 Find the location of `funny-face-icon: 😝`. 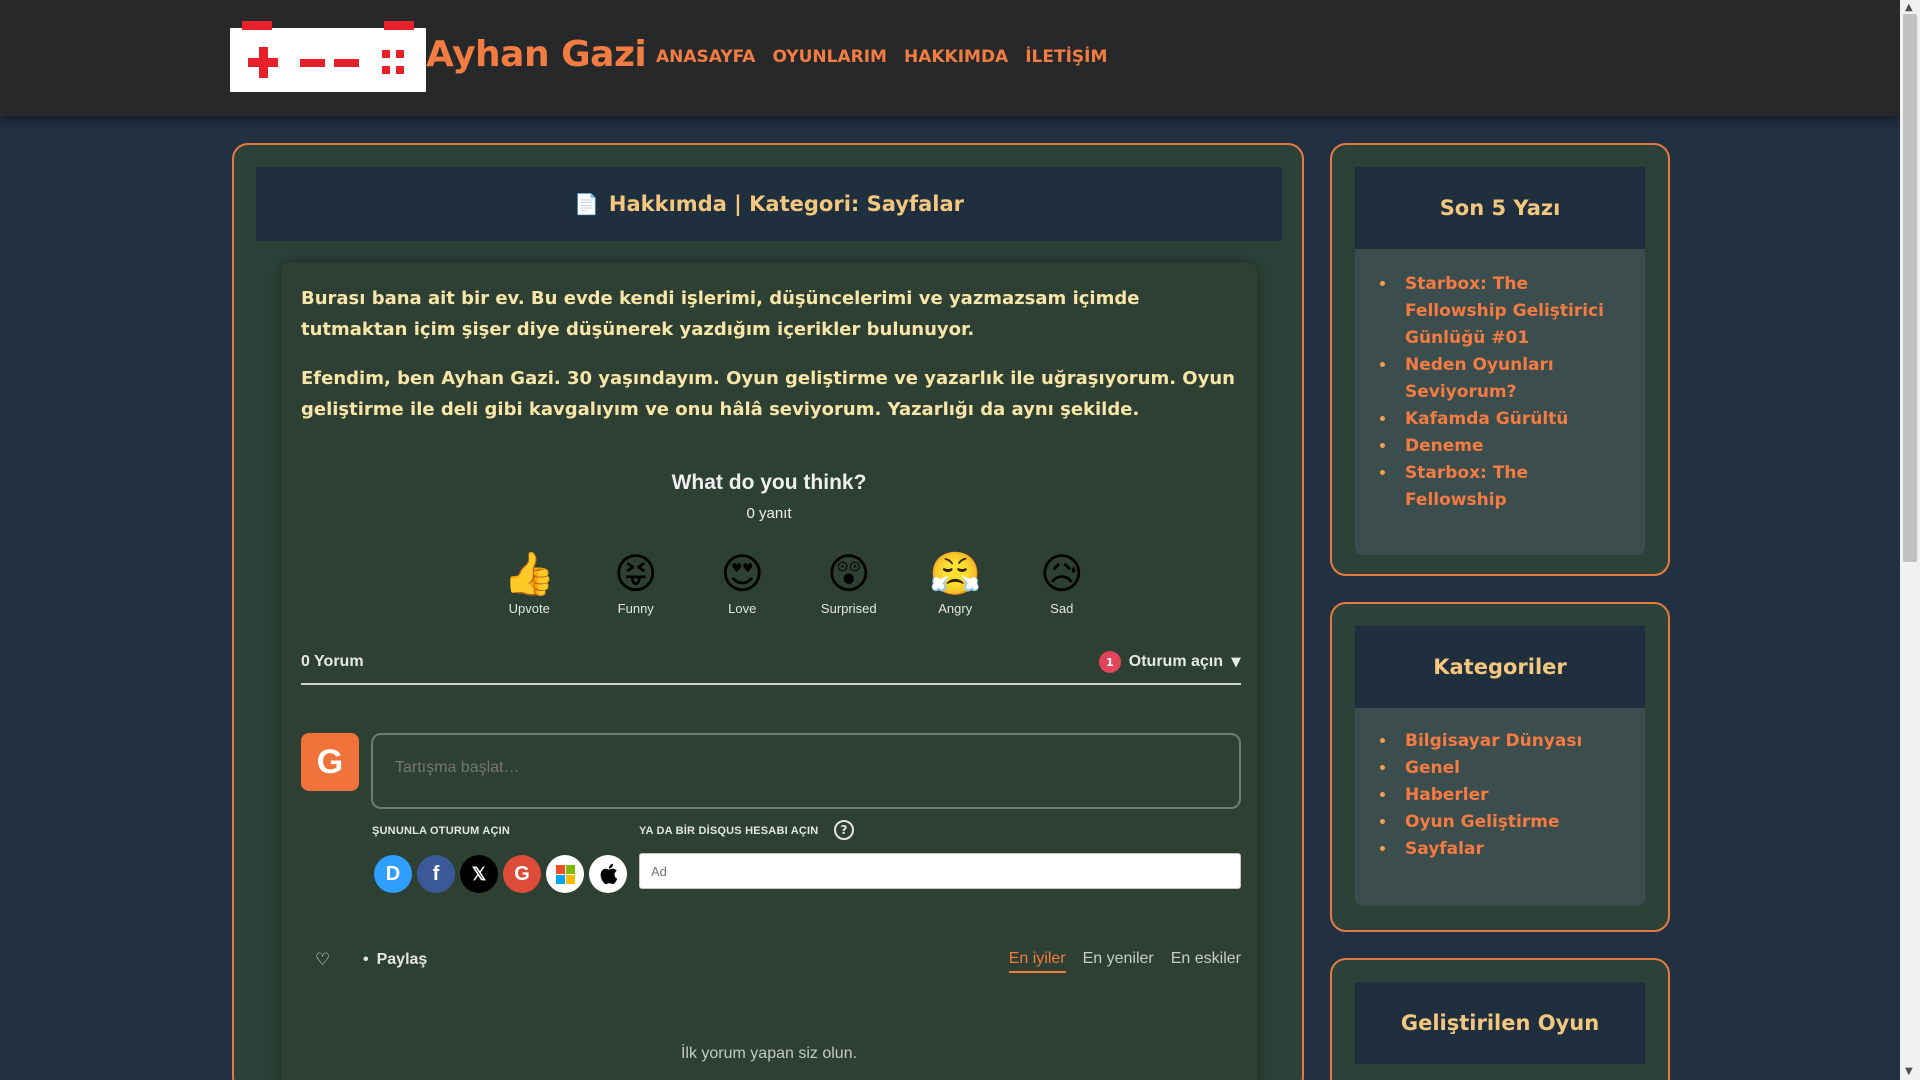

funny-face-icon: 😝 is located at coordinates (635, 573).